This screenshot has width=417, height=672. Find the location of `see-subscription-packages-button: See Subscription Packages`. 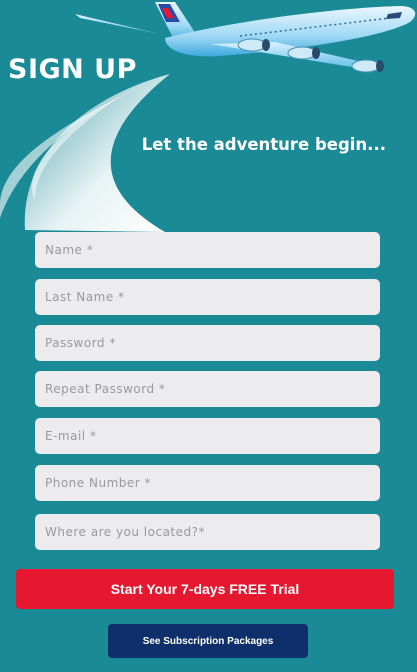

see-subscription-packages-button: See Subscription Packages is located at coordinates (208, 641).